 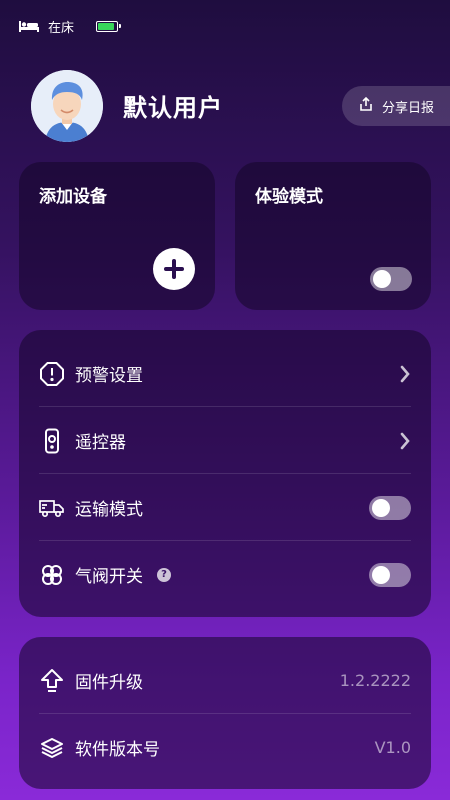 What do you see at coordinates (225, 373) in the screenshot?
I see `list-item-alert-settings: 预警设置` at bounding box center [225, 373].